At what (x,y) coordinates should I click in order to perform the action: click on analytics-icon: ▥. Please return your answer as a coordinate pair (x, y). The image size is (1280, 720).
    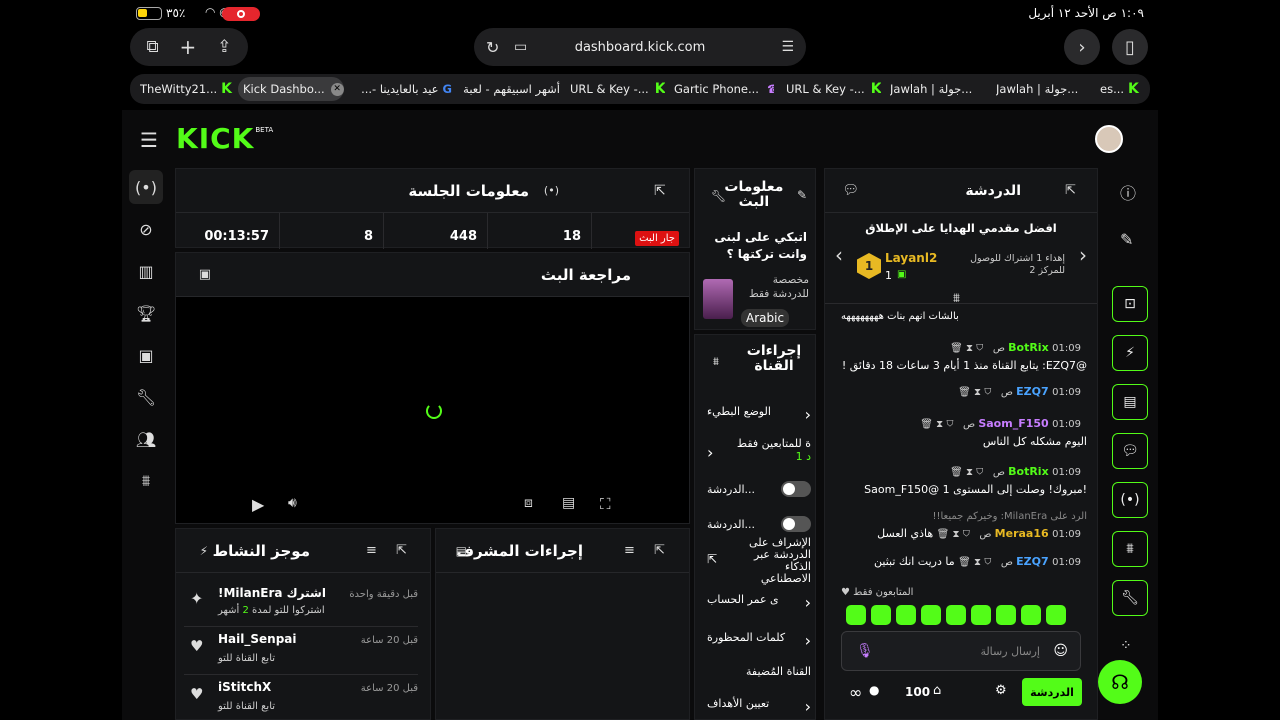
    Looking at the image, I should click on (146, 271).